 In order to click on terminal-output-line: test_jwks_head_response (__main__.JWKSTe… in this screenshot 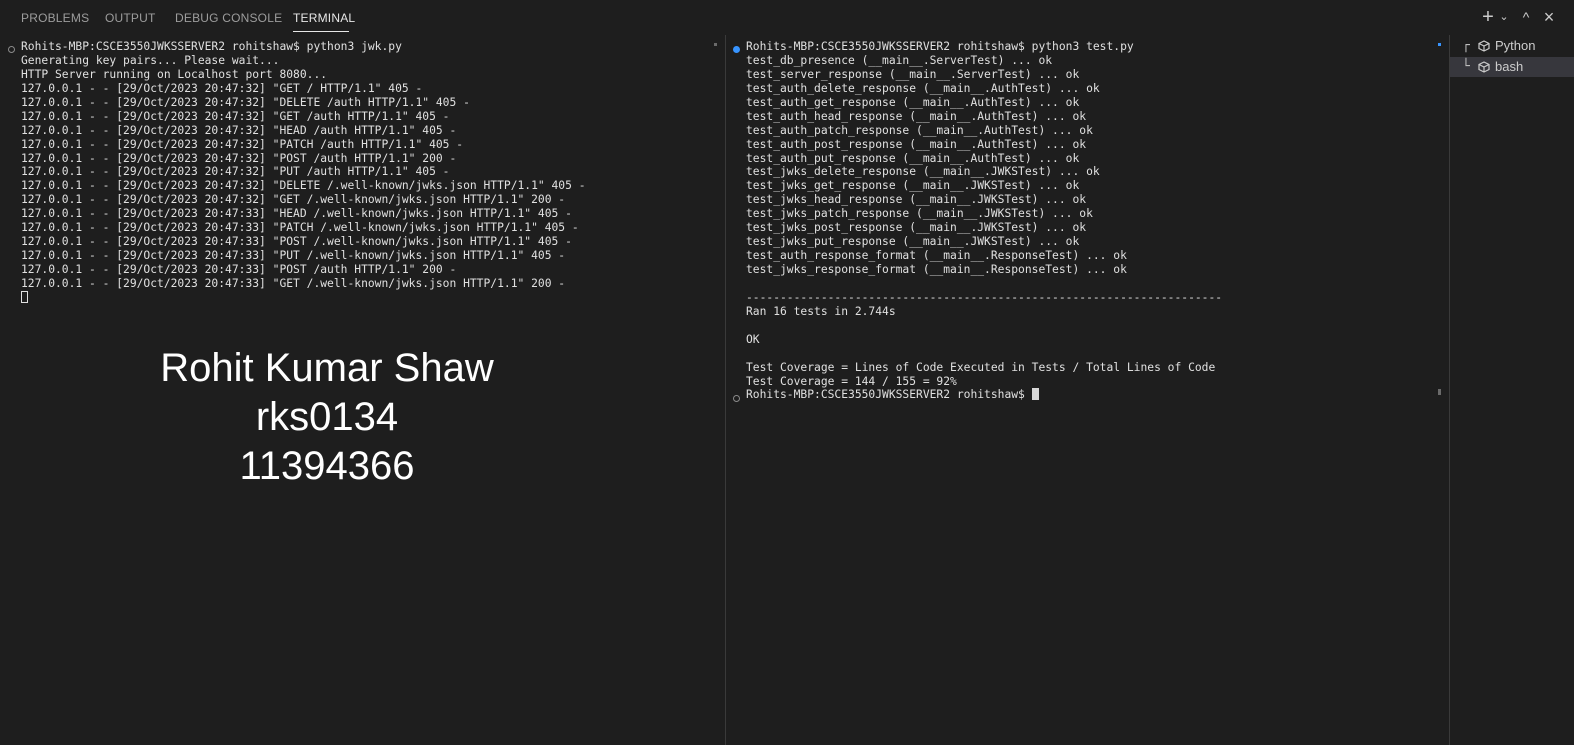, I will do `click(916, 200)`.